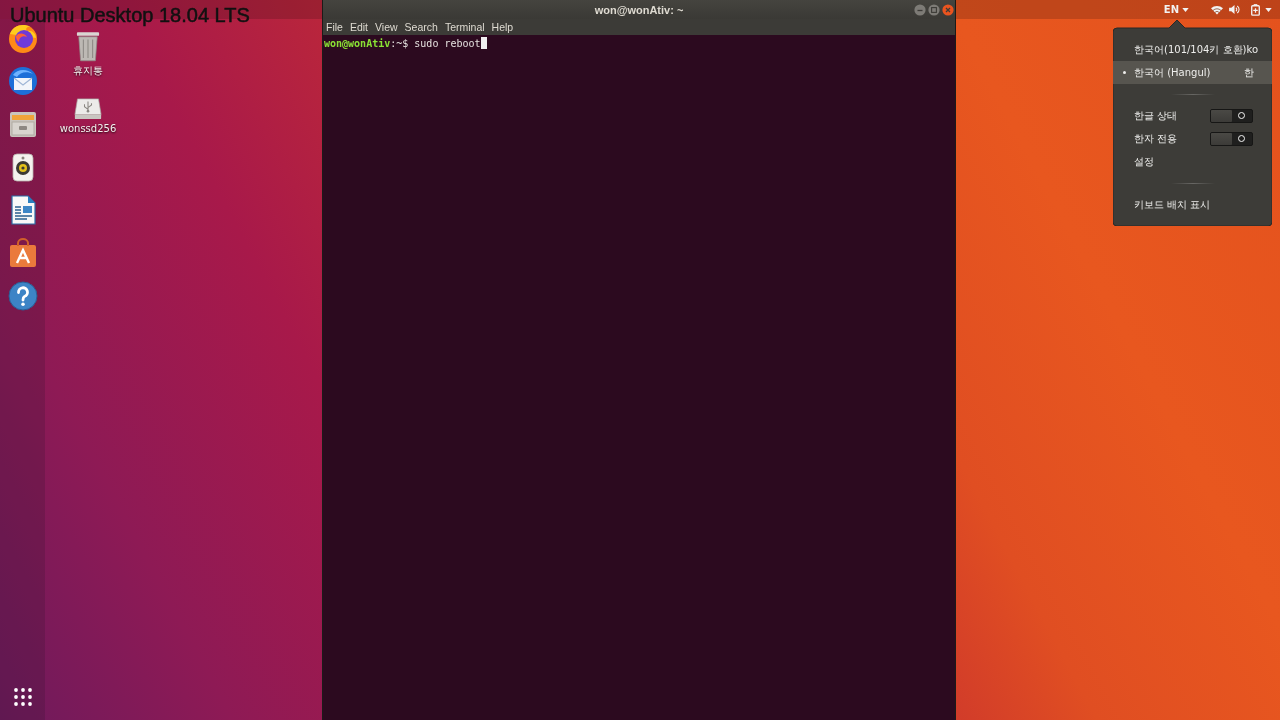 The height and width of the screenshot is (720, 1280). Describe the element at coordinates (386, 27) in the screenshot. I see `menu-item: View` at that location.